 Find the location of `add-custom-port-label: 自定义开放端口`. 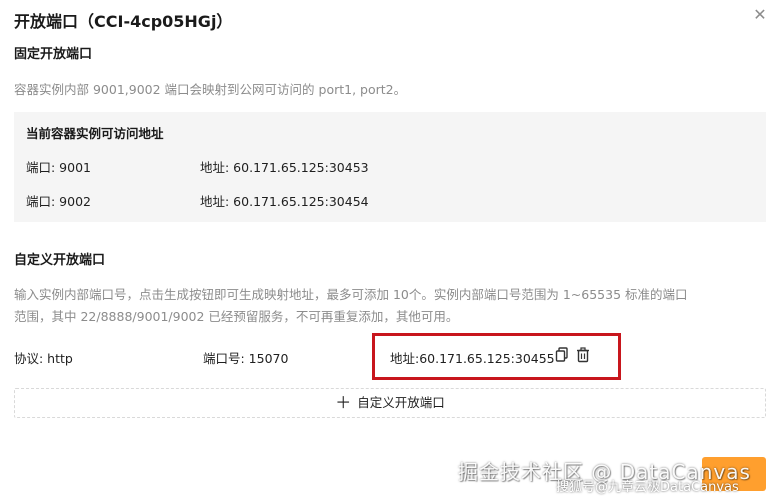

add-custom-port-label: 自定义开放端口 is located at coordinates (401, 402).